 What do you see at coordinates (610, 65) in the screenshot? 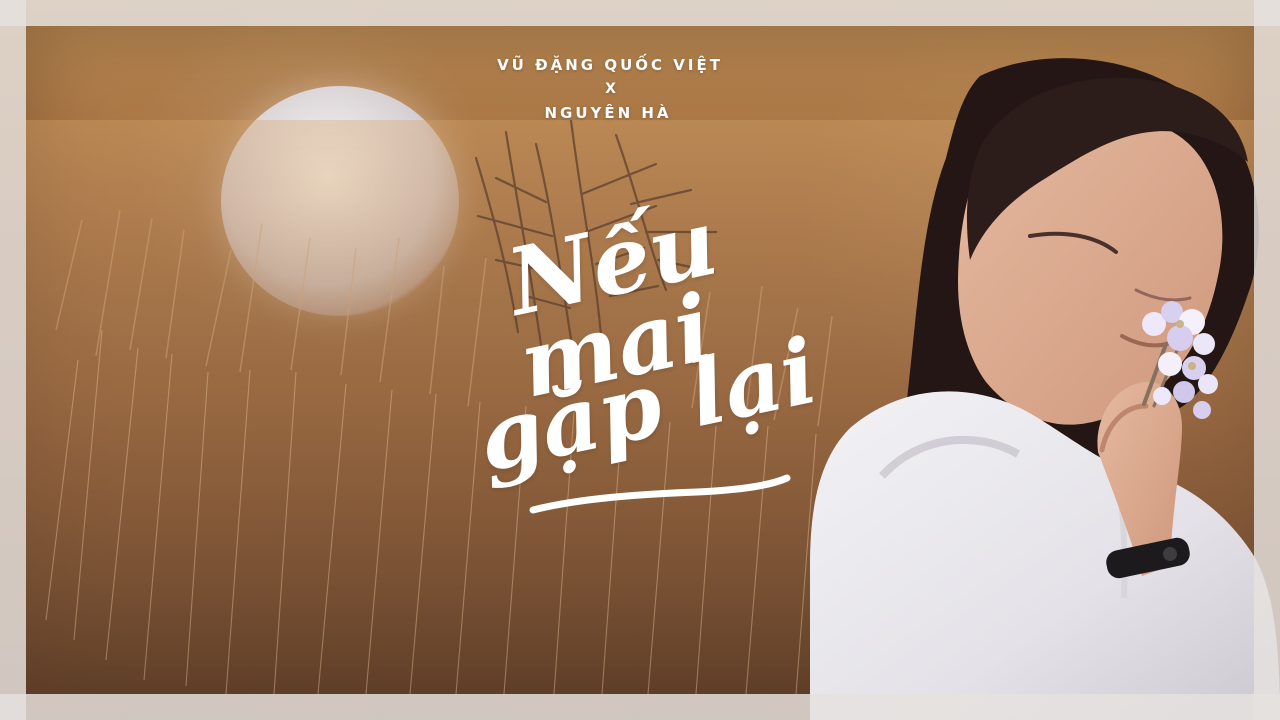
I see `artist-credit-line-1: VŨ ĐẶNG QUỐC VIỆT` at bounding box center [610, 65].